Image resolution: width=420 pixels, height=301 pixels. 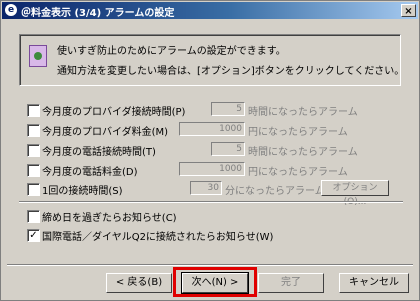 What do you see at coordinates (33, 170) in the screenshot?
I see `phone-fee-checkbox` at bounding box center [33, 170].